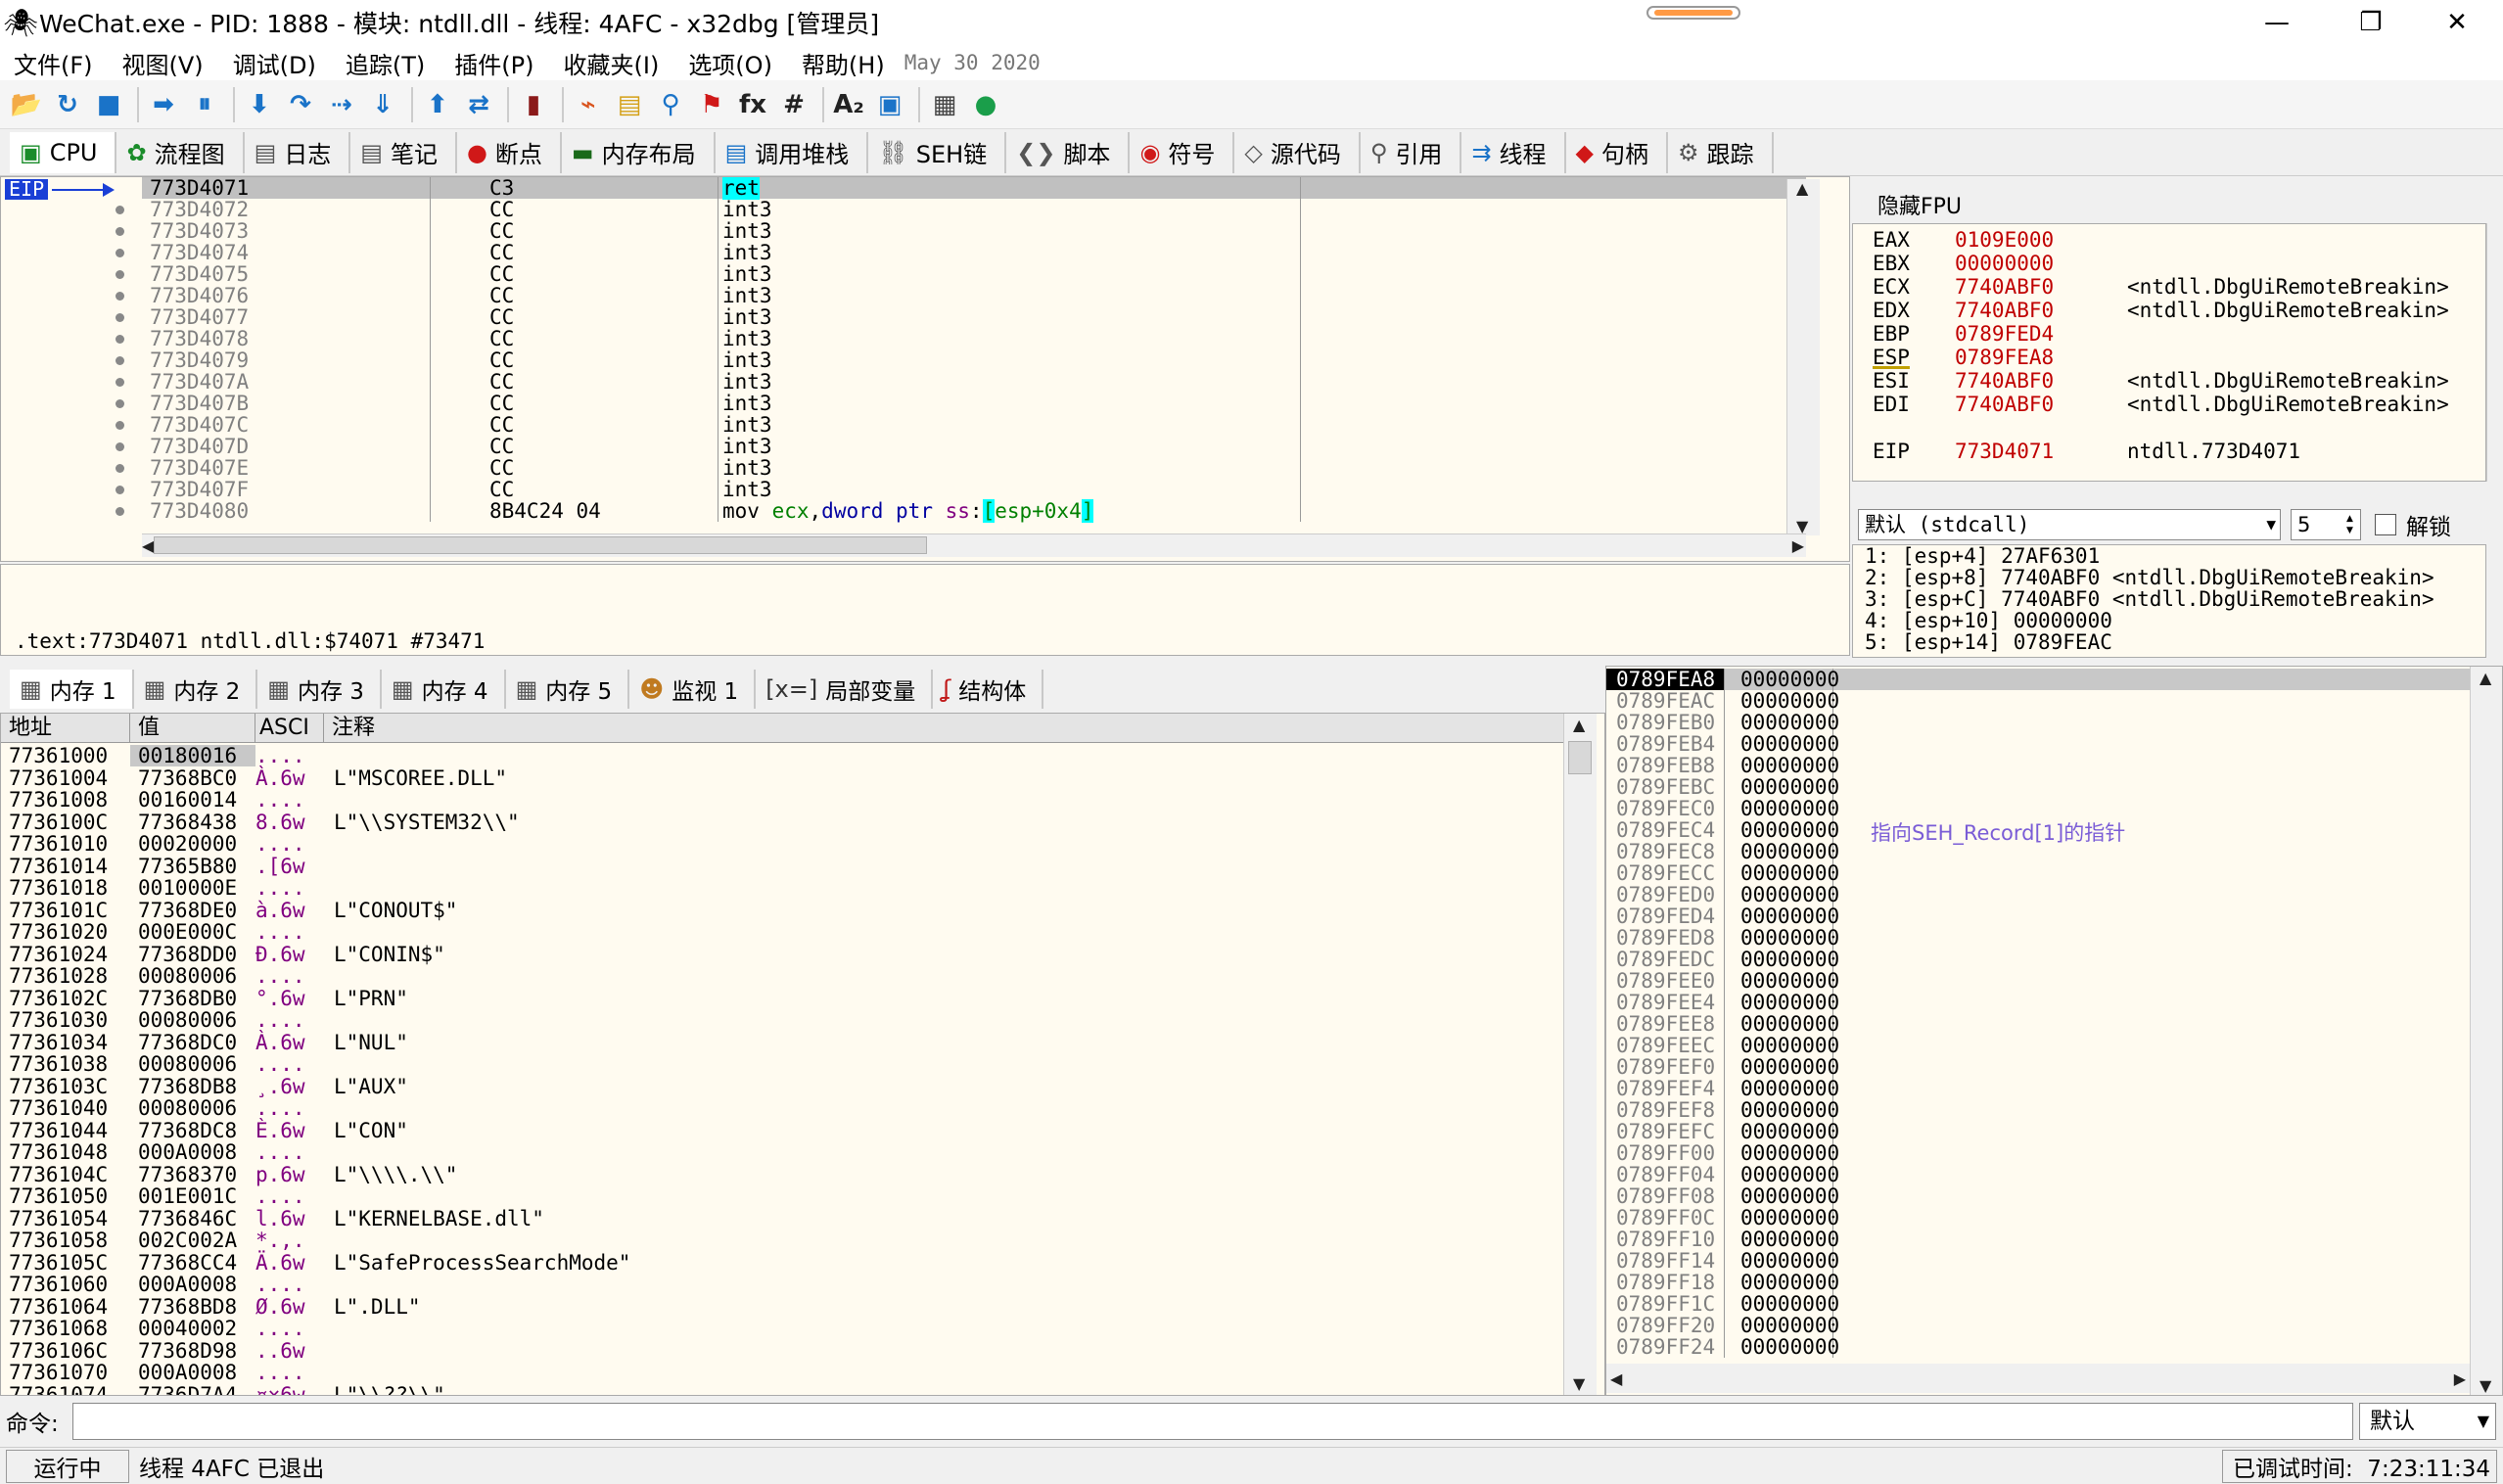 The image size is (2503, 1484). I want to click on dump-vertical-scrollbar: ▲ ▼, so click(1580, 1054).